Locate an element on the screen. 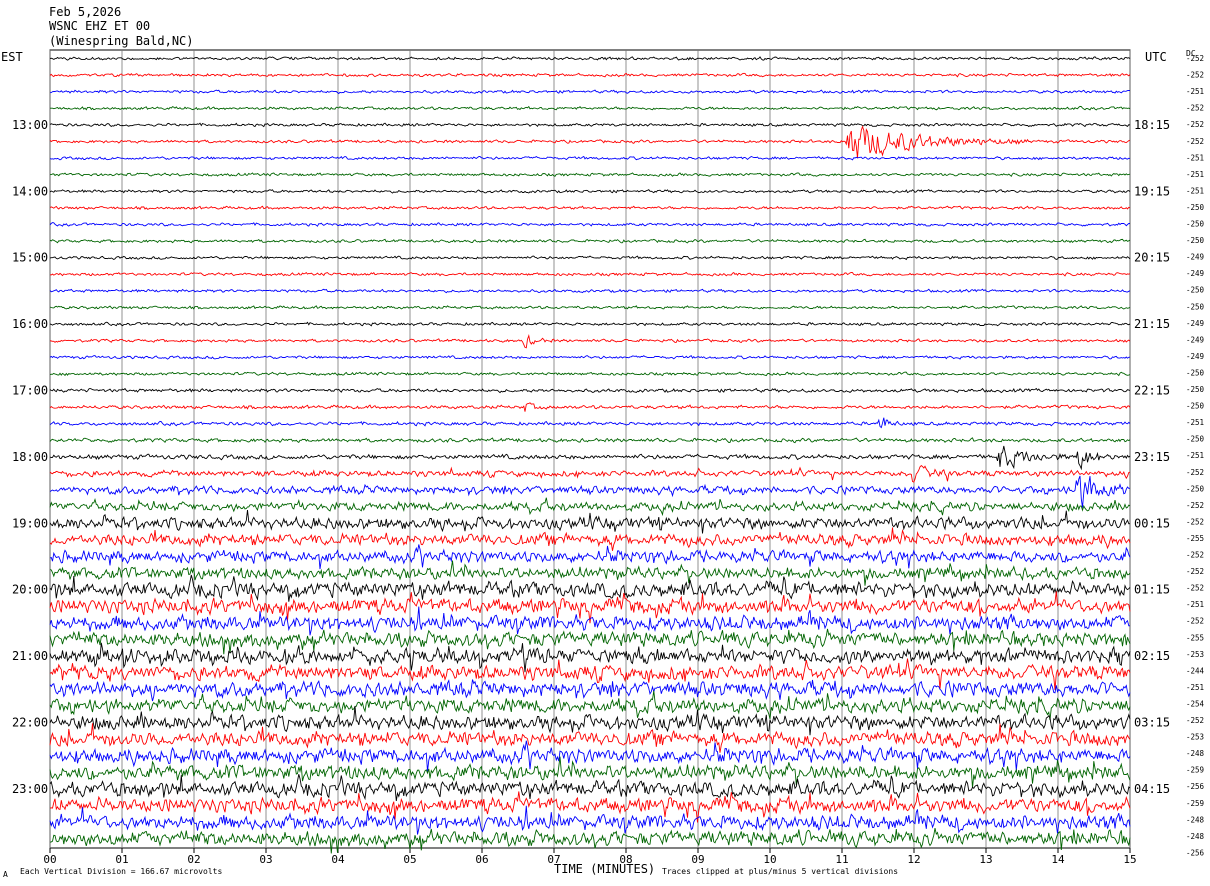  est-hour-label: 19:00 is located at coordinates (30, 523).